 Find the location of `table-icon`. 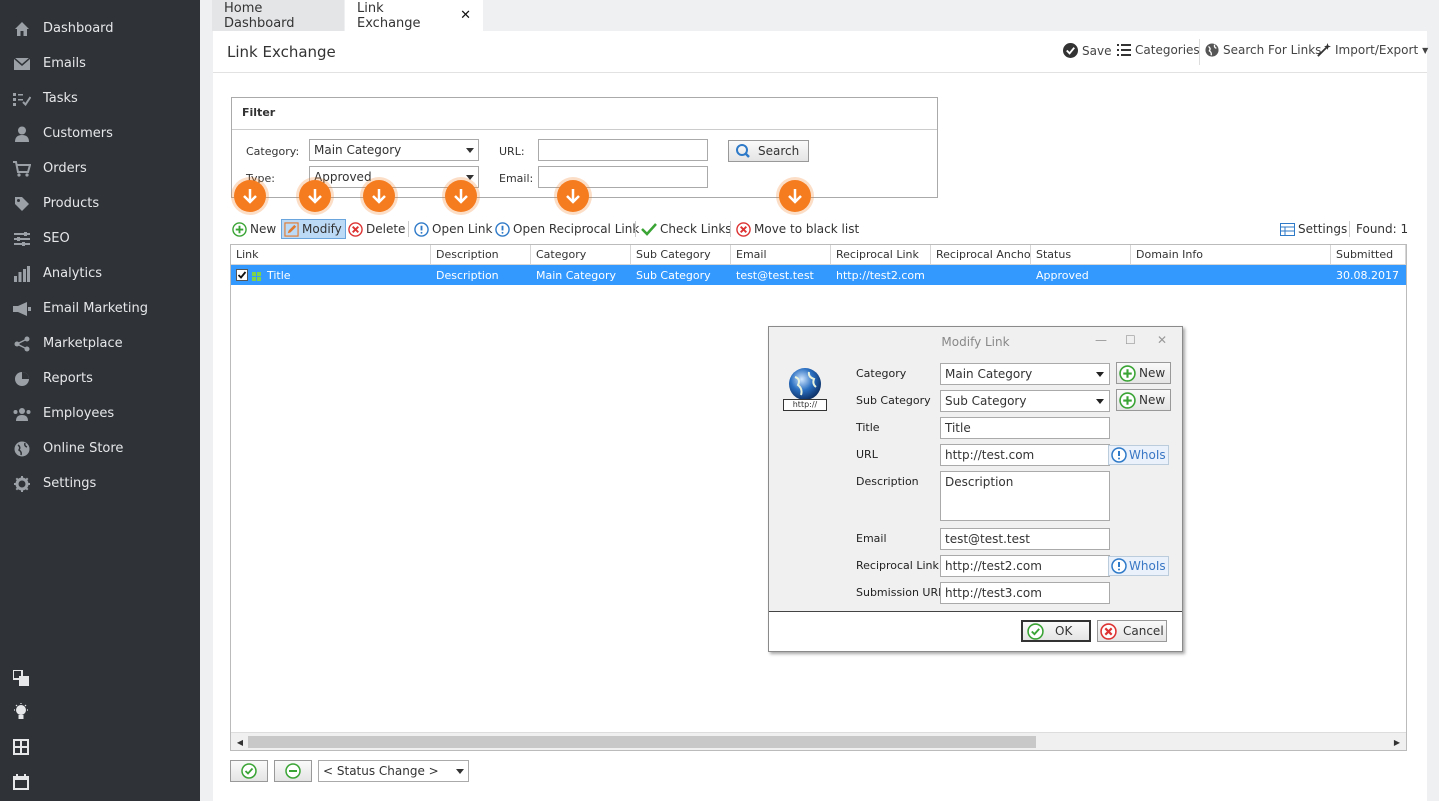

table-icon is located at coordinates (1287, 229).